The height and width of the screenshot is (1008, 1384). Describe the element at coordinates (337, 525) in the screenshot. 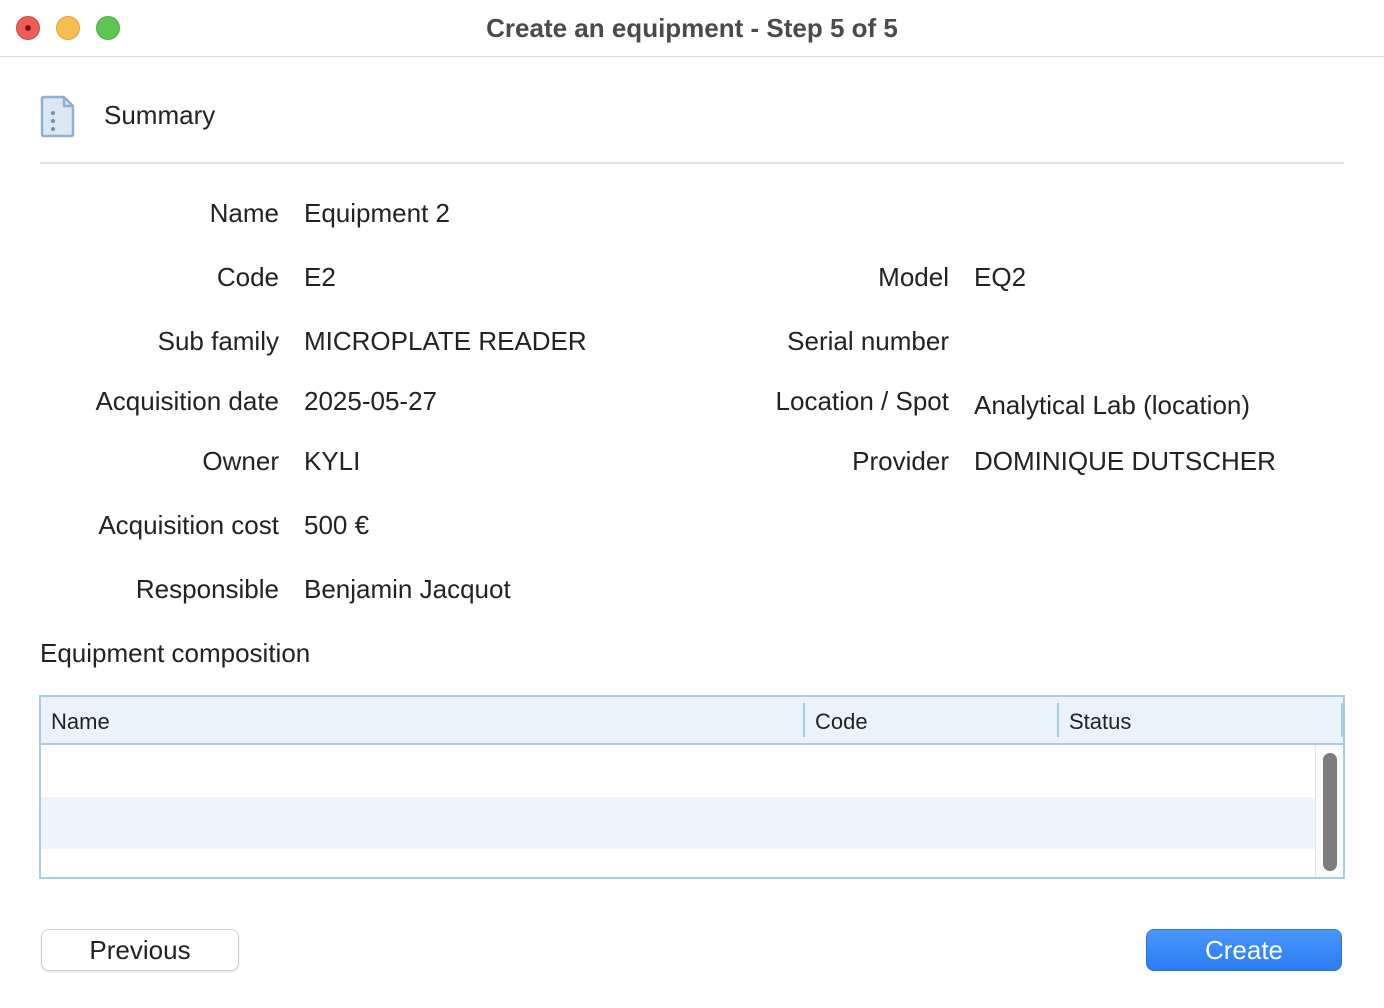

I see `acquisition-cost-value: 500 €` at that location.